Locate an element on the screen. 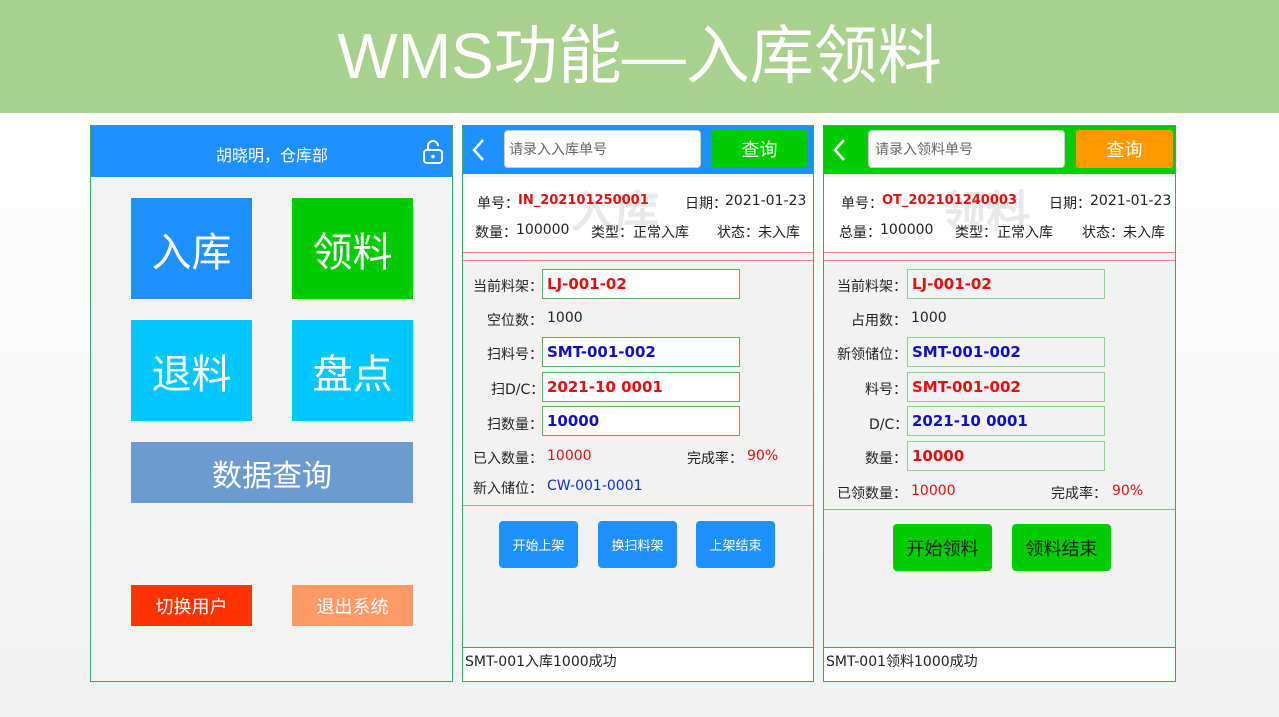 This screenshot has height=717, width=1279. dc-label: D/C： is located at coordinates (889, 425).